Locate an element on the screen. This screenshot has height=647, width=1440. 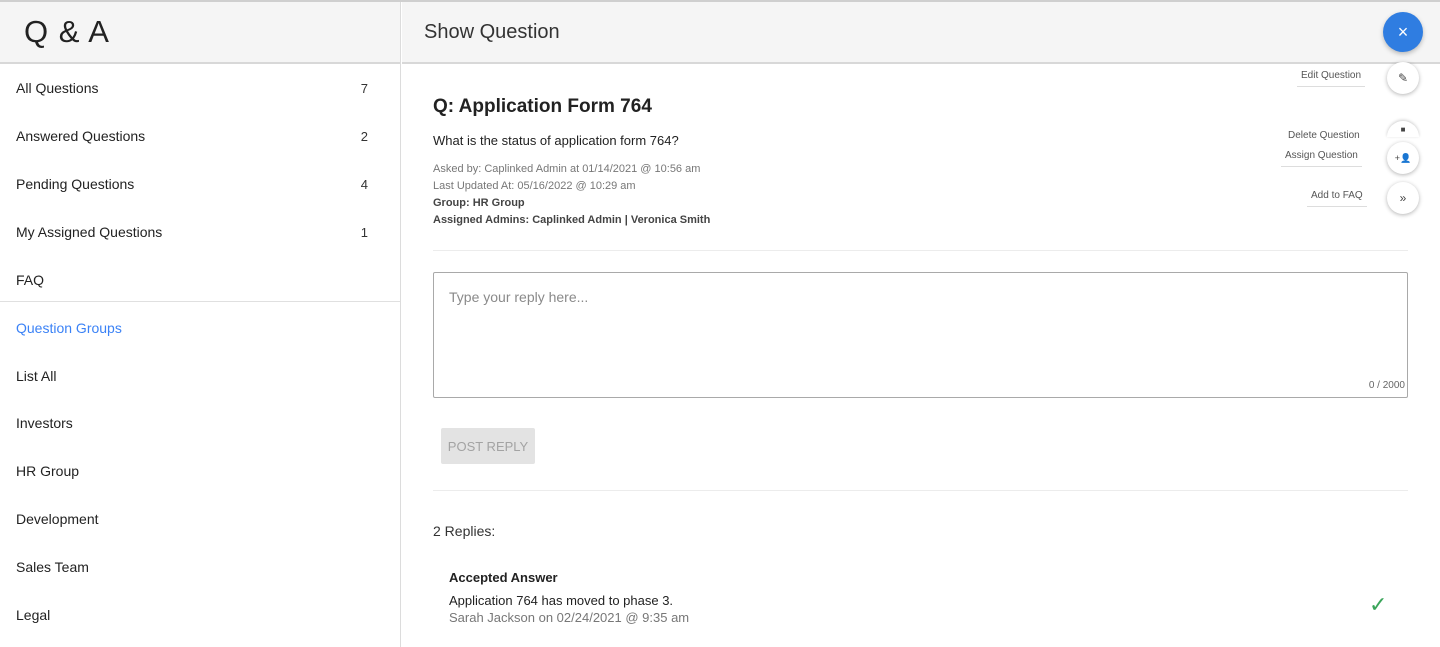
reply-field: 0 / 2000 is located at coordinates (920, 335).